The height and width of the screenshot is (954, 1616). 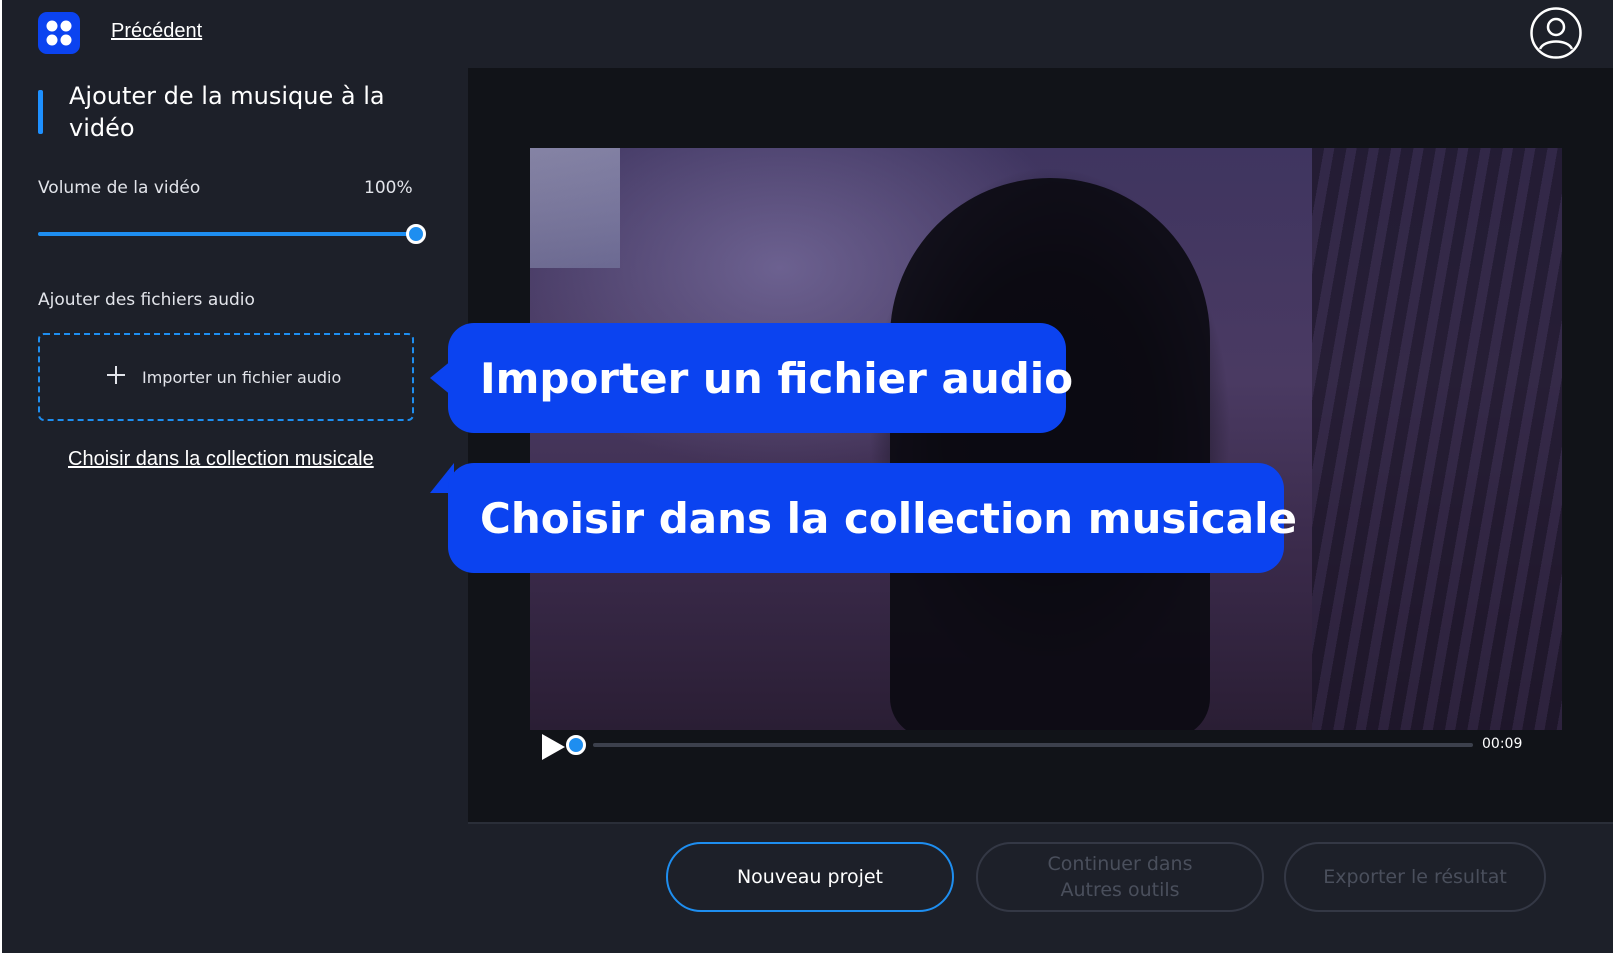 I want to click on sidebar-title: Ajouter de la musique à la vidéo, so click(x=227, y=112).